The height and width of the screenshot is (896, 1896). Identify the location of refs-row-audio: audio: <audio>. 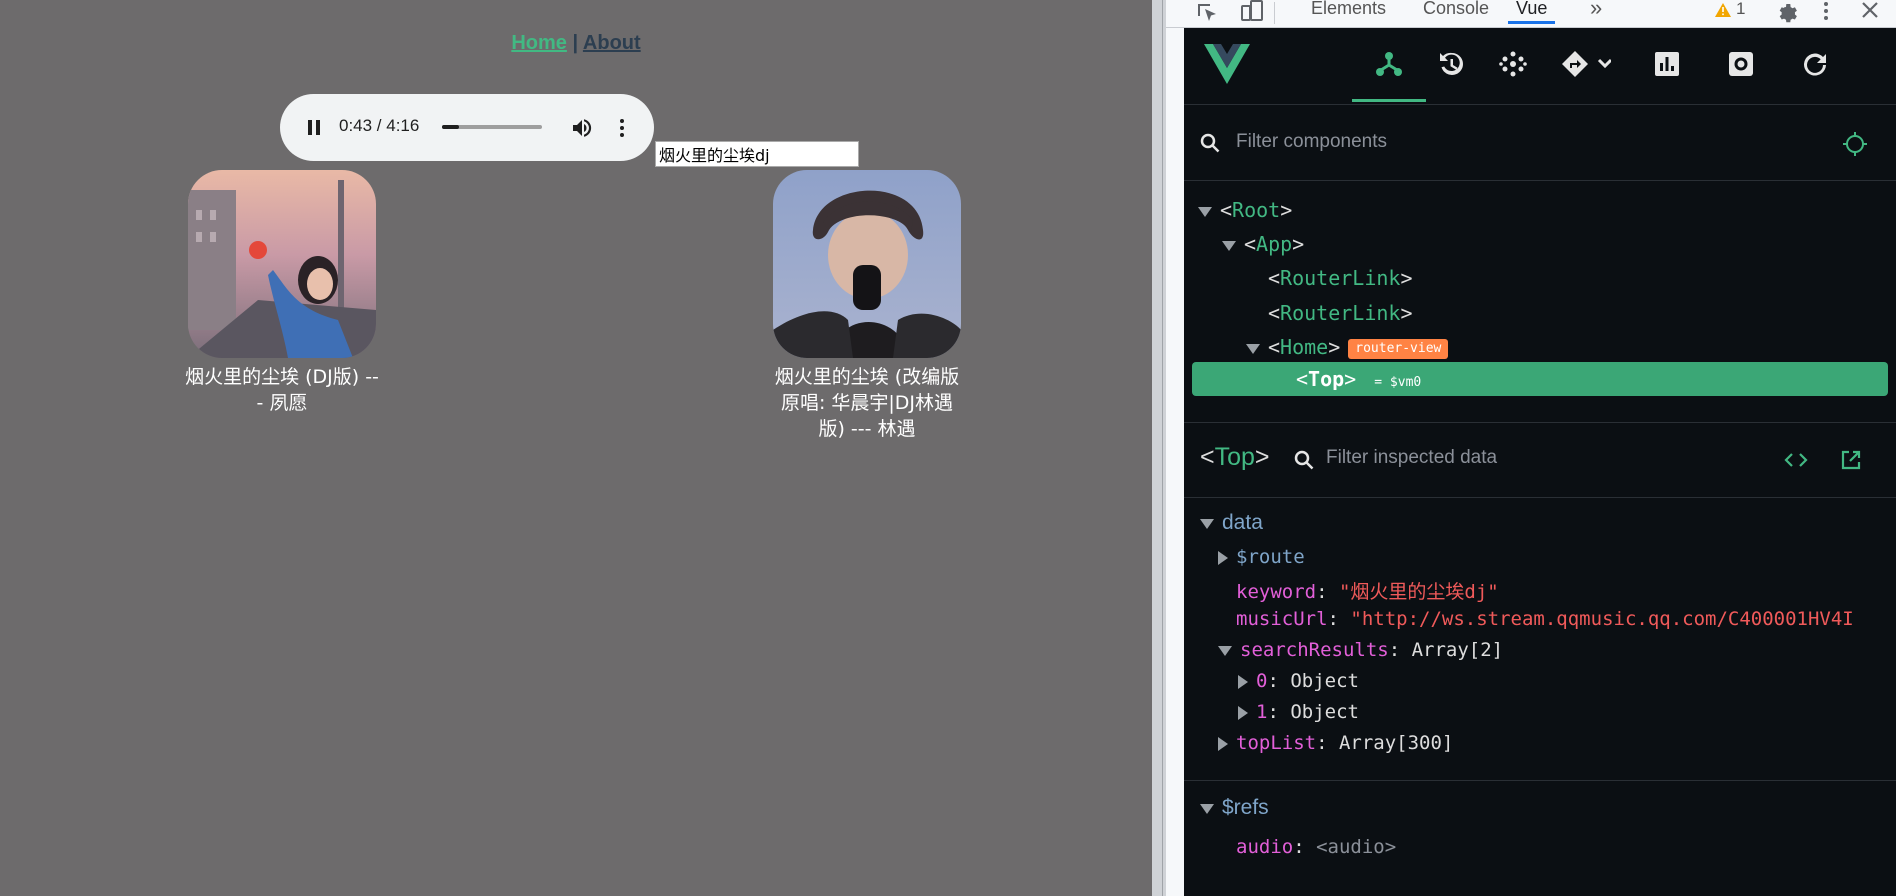
(1316, 847).